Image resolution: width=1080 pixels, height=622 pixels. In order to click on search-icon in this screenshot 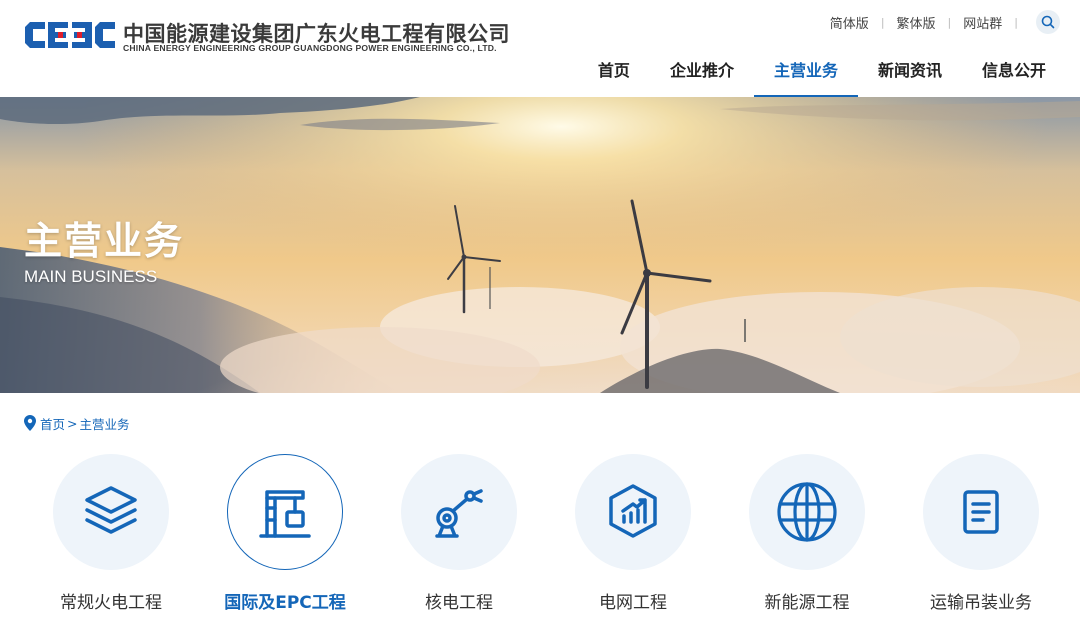, I will do `click(1048, 22)`.